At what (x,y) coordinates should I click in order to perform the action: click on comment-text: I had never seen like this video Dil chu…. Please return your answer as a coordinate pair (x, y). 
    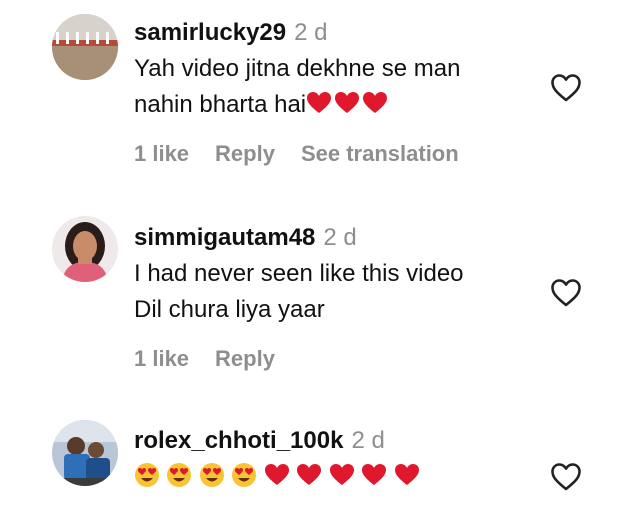
    Looking at the image, I should click on (344, 292).